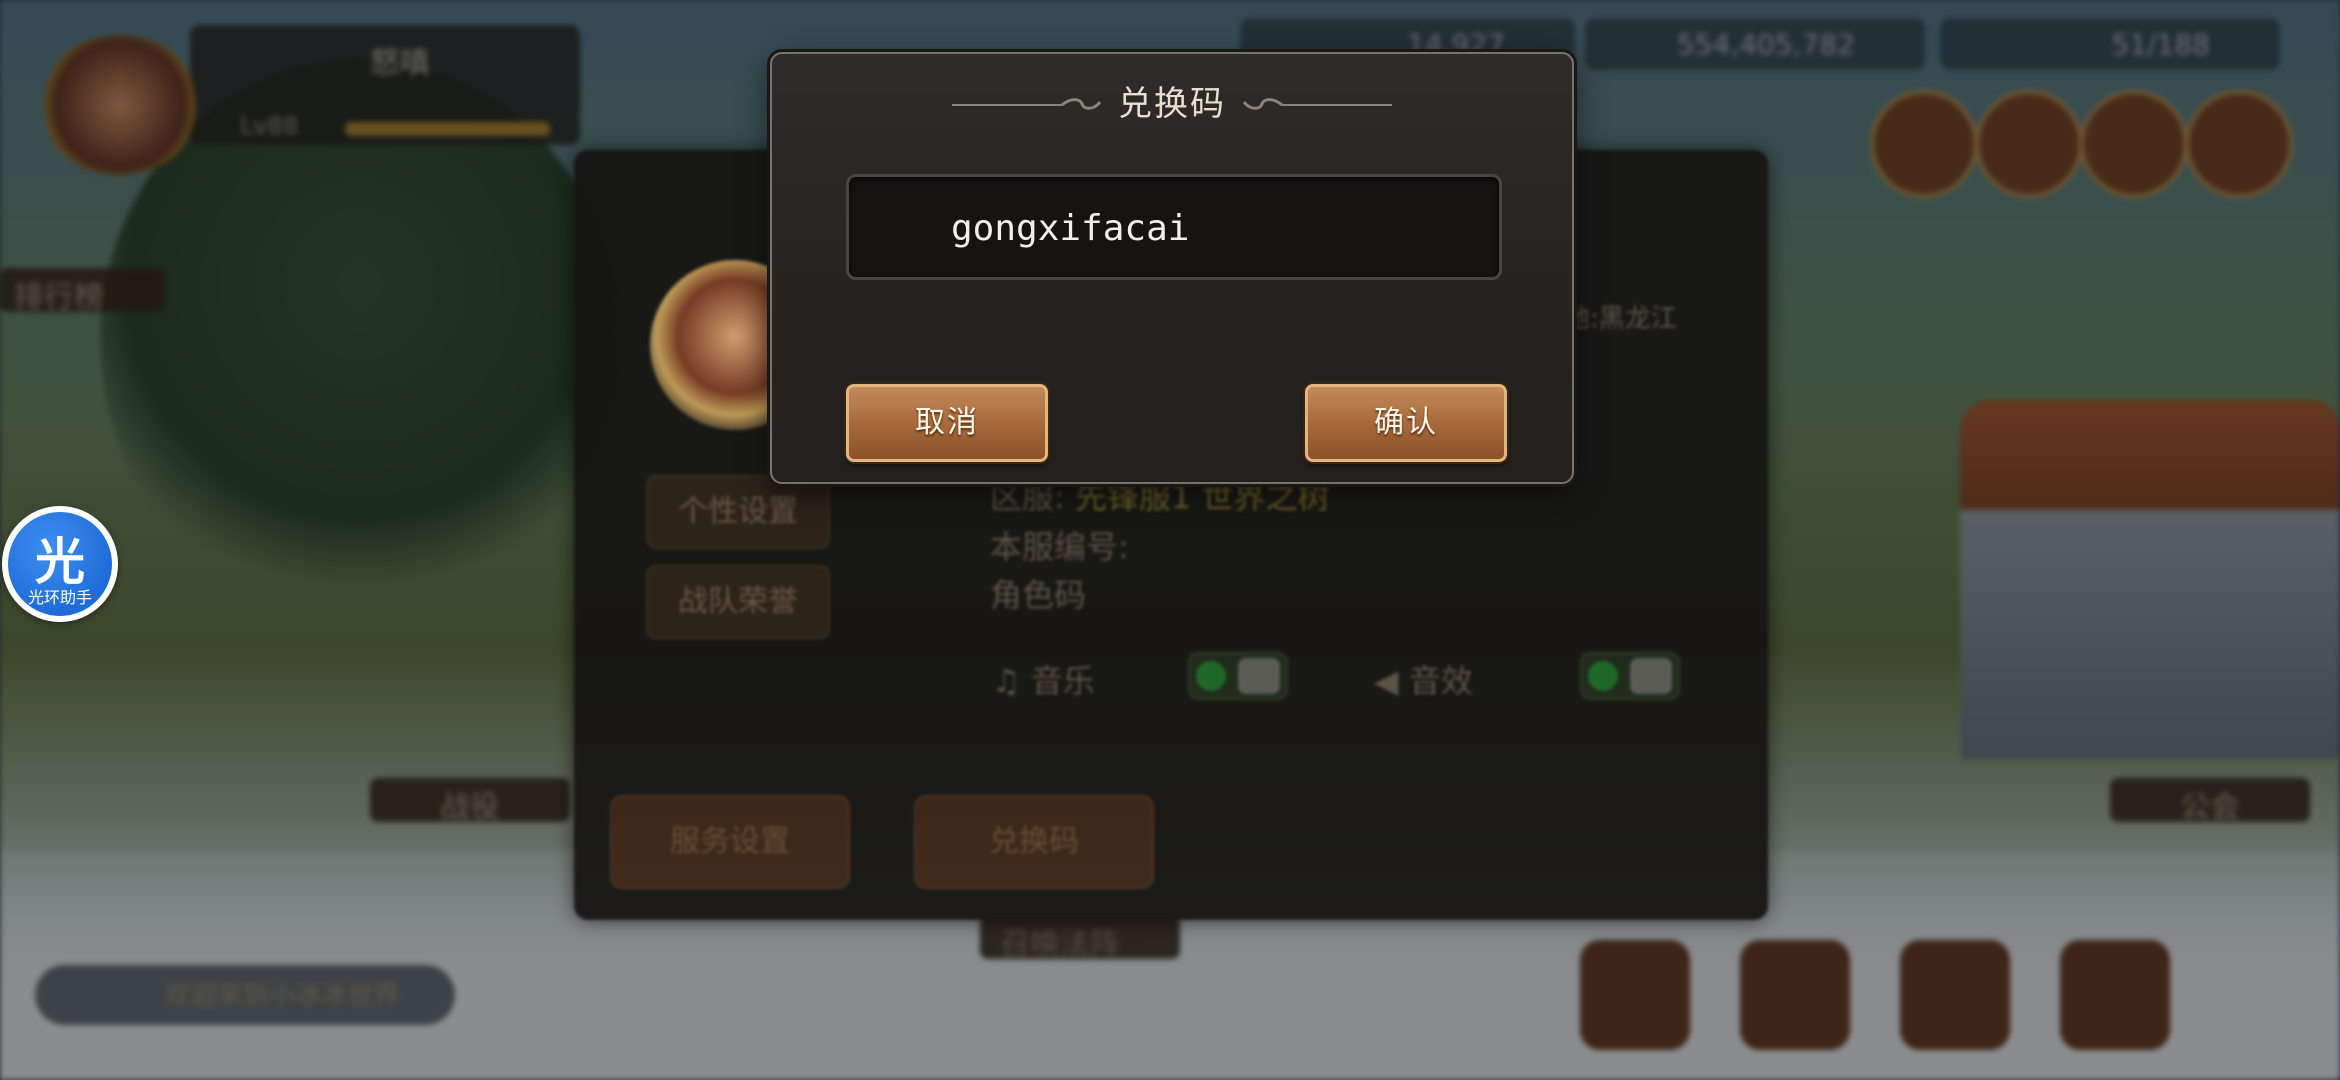 This screenshot has height=1080, width=2340. What do you see at coordinates (1651, 676) in the screenshot?
I see `sfx-toggle-knob` at bounding box center [1651, 676].